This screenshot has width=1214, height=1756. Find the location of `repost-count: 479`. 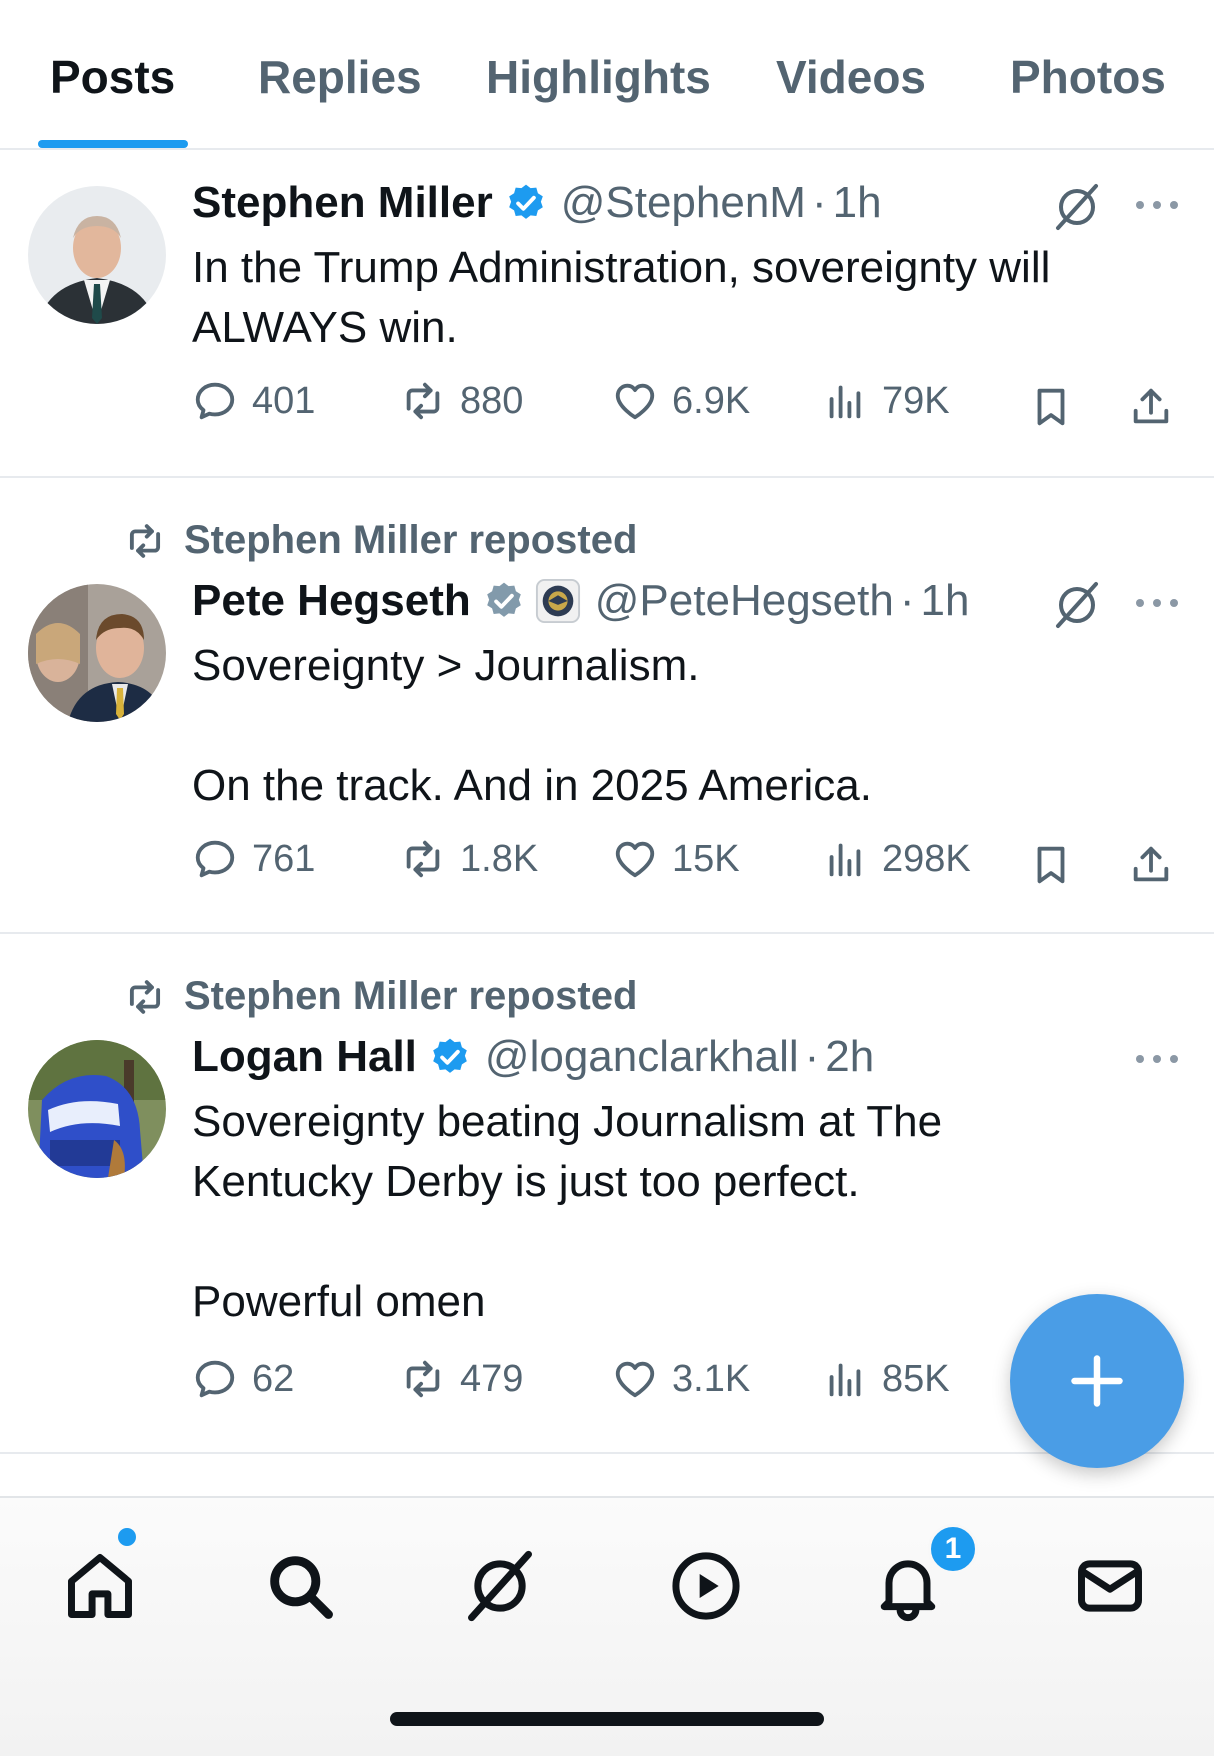

repost-count: 479 is located at coordinates (492, 1378).